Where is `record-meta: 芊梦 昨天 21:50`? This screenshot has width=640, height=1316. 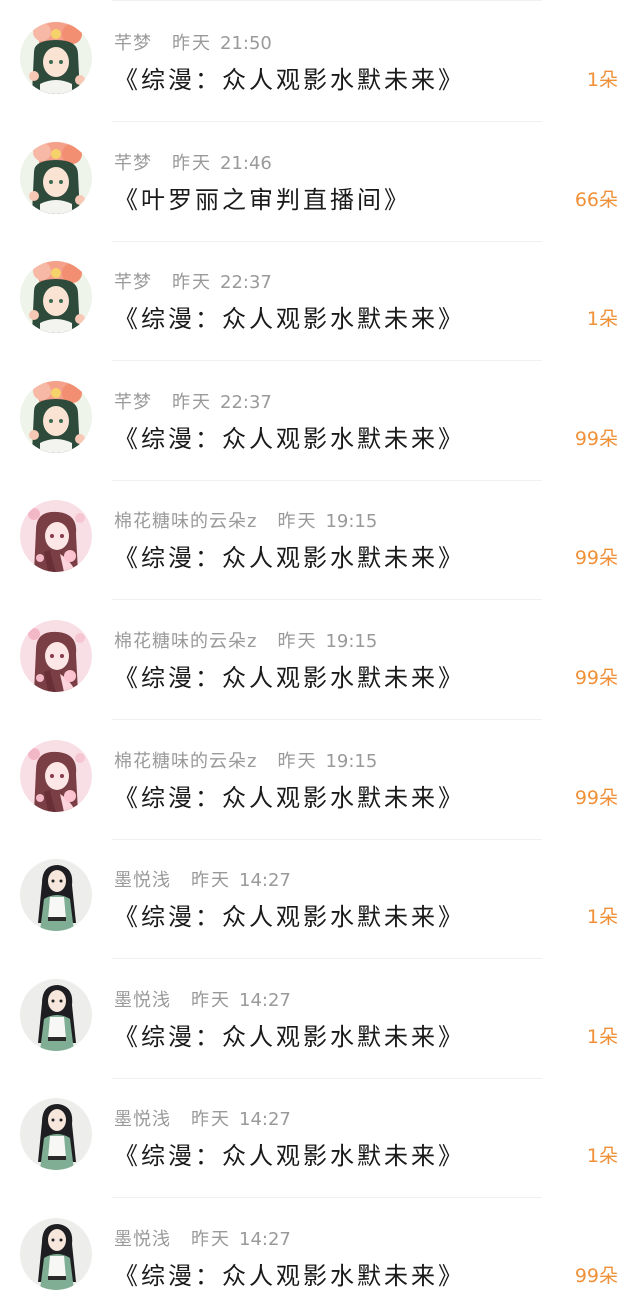 record-meta: 芊梦 昨天 21:50 is located at coordinates (193, 44).